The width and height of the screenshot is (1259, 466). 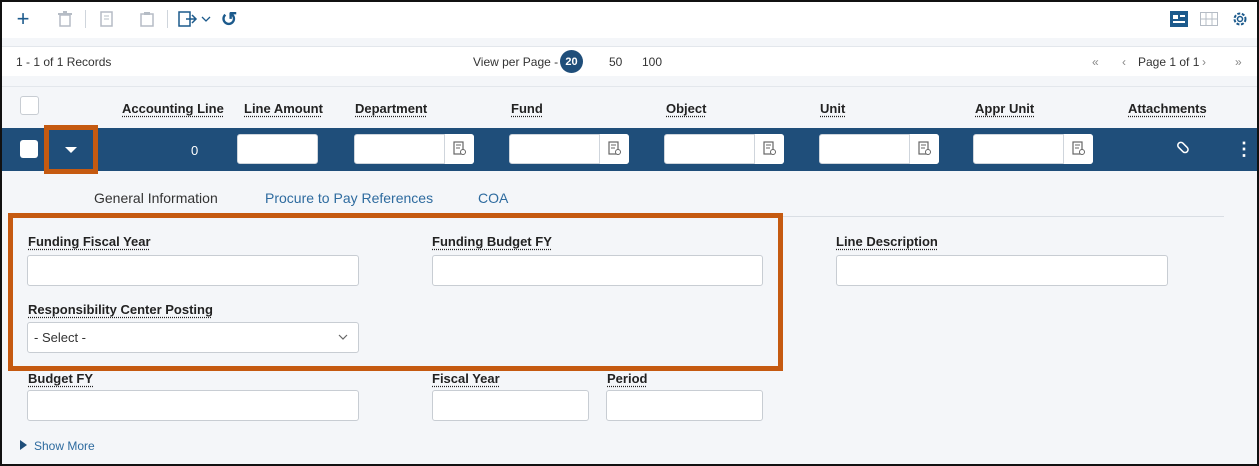 I want to click on add-icon: +, so click(x=23, y=18).